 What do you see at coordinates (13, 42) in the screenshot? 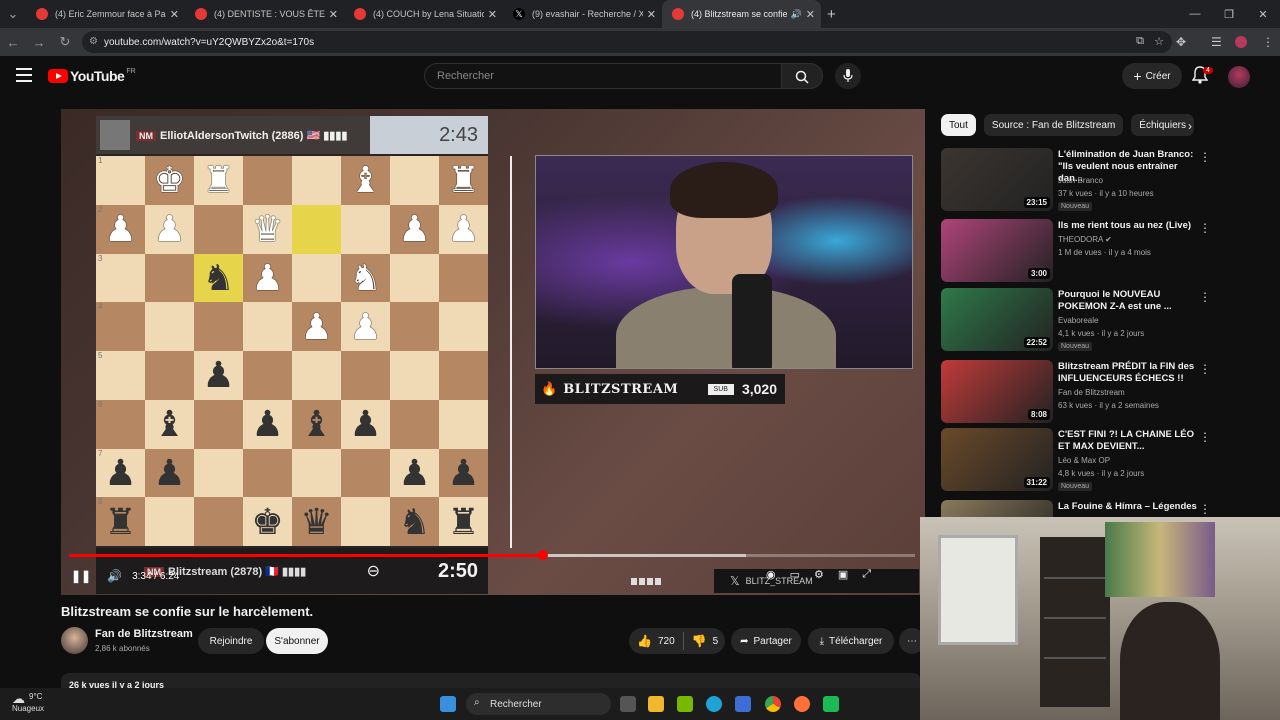
I see `back-icon: ←` at bounding box center [13, 42].